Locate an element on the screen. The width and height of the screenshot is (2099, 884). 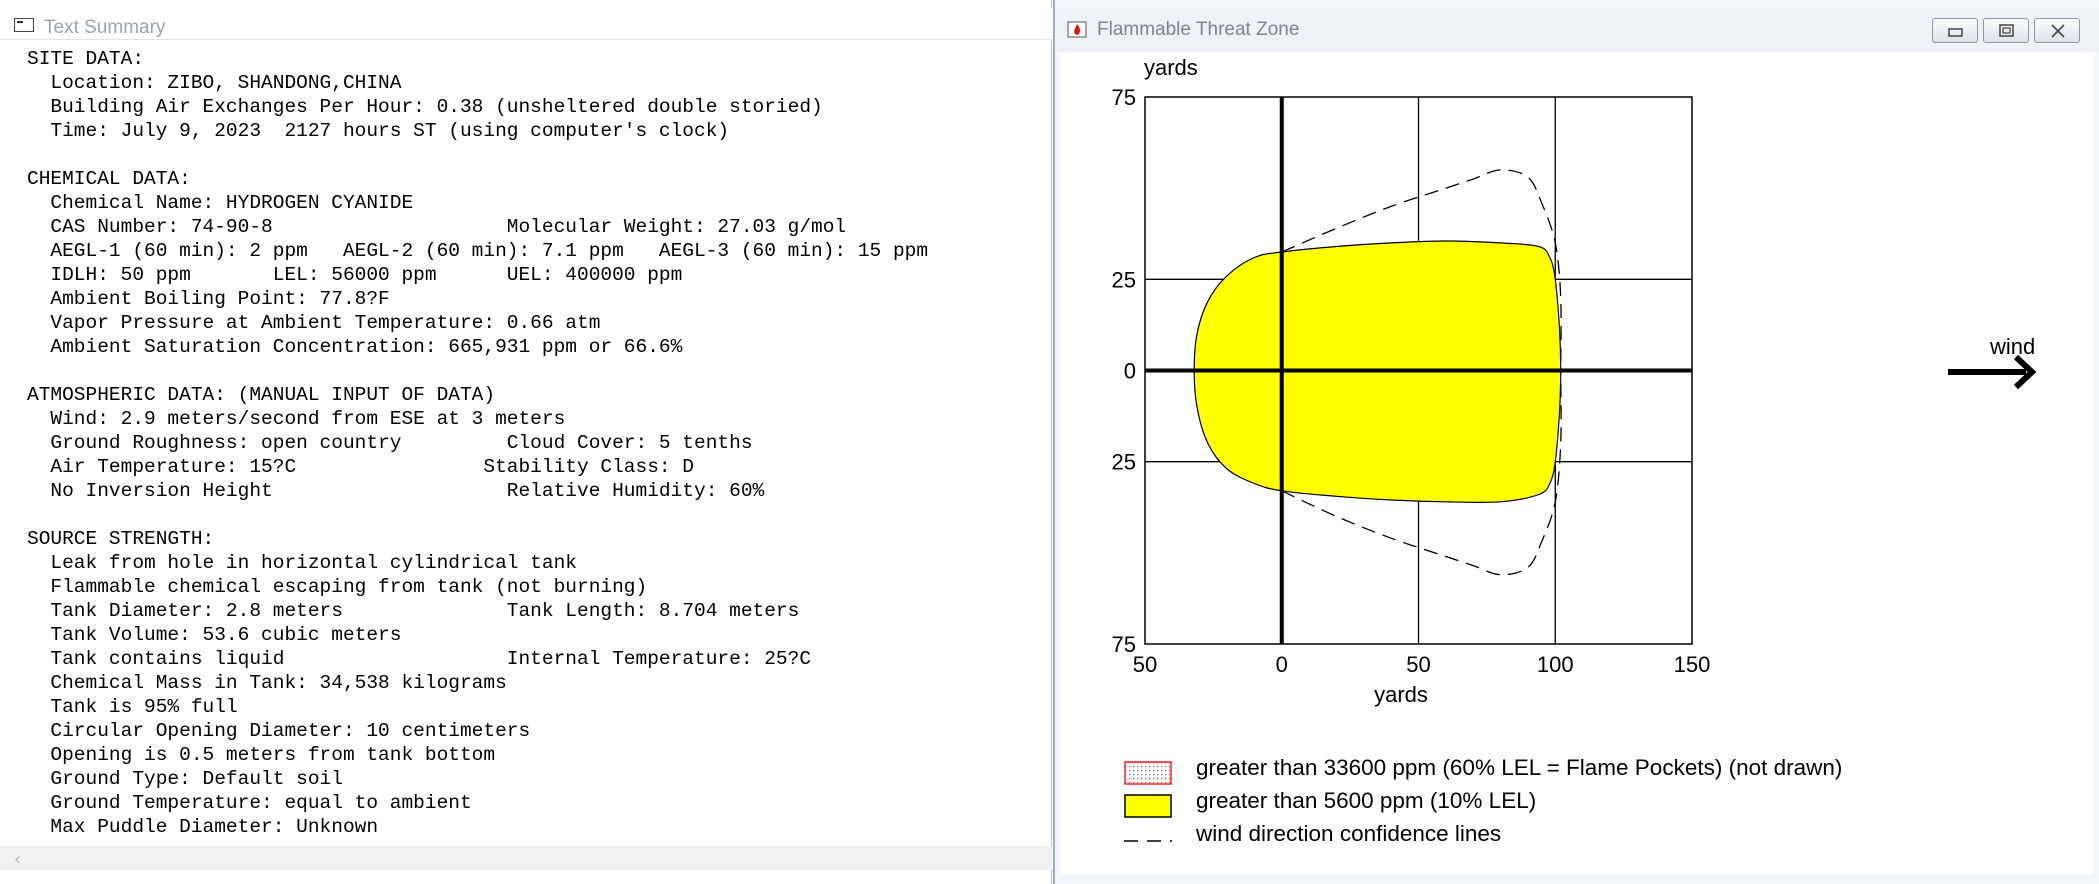
close-icon is located at coordinates (2058, 31).